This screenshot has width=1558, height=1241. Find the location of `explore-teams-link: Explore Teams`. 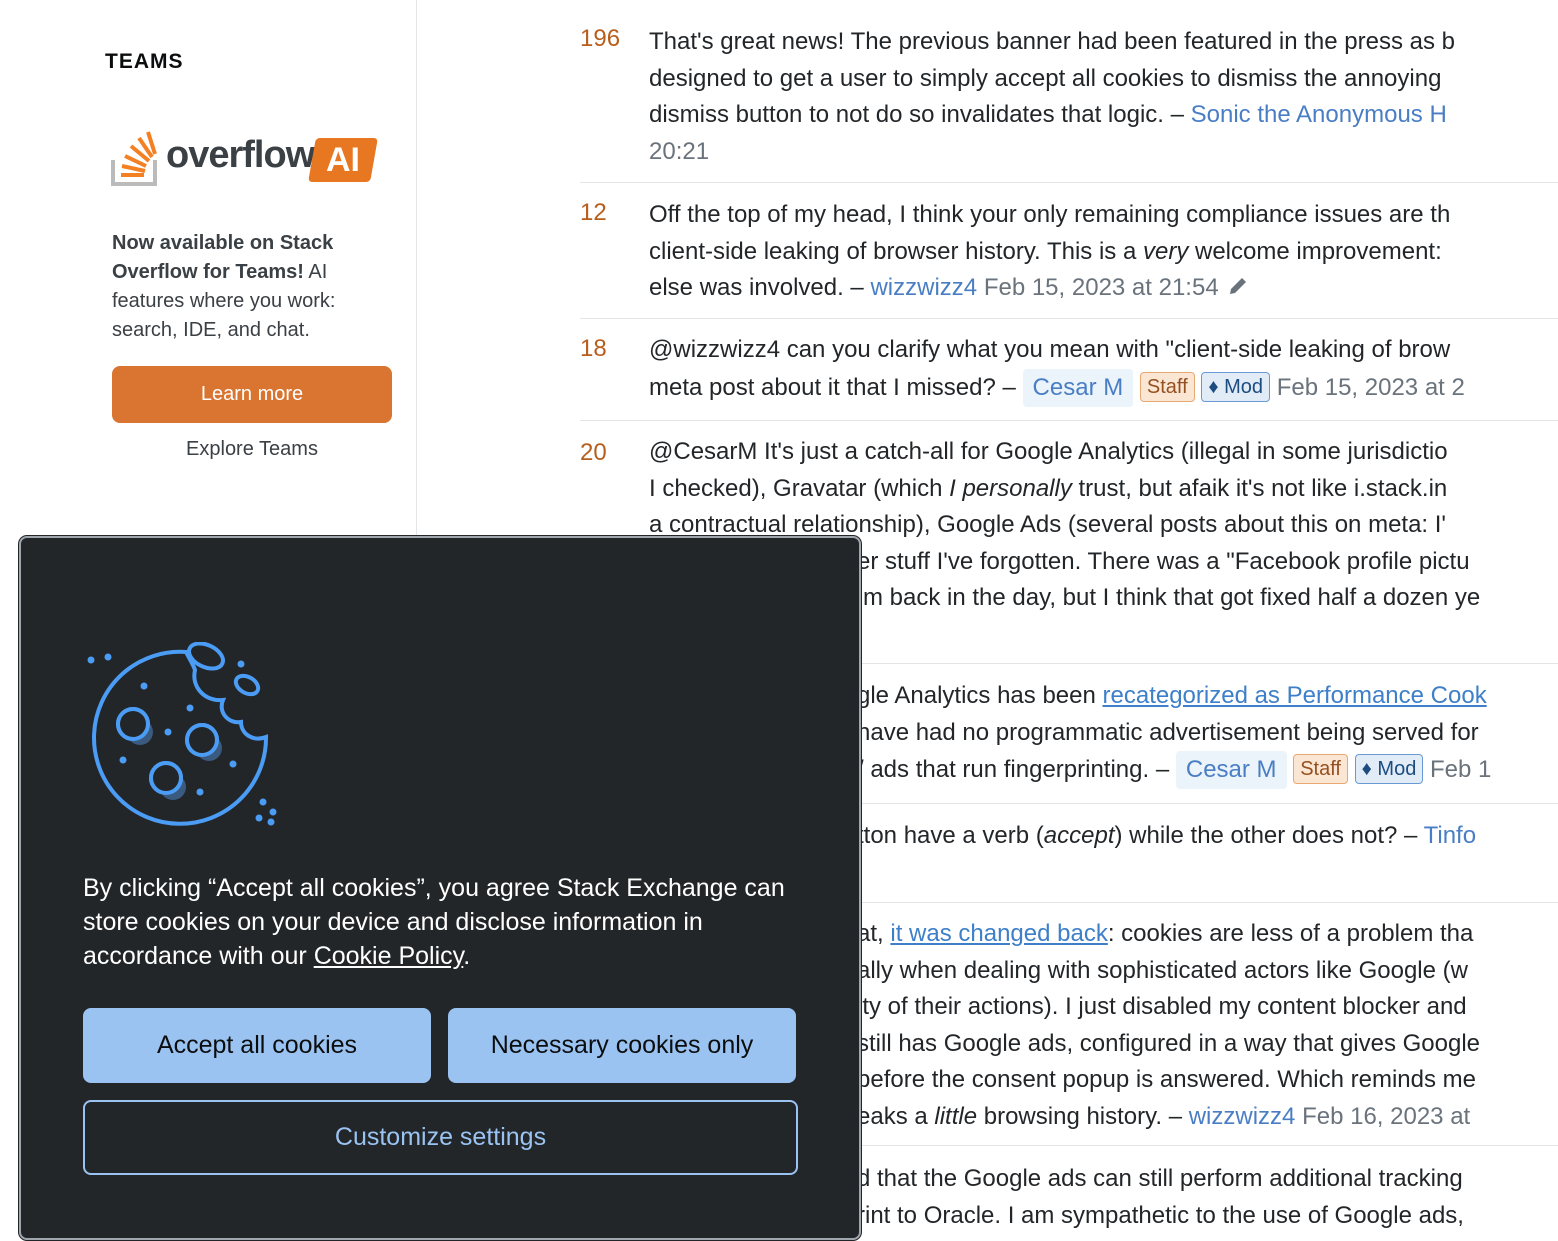

explore-teams-link: Explore Teams is located at coordinates (252, 449).